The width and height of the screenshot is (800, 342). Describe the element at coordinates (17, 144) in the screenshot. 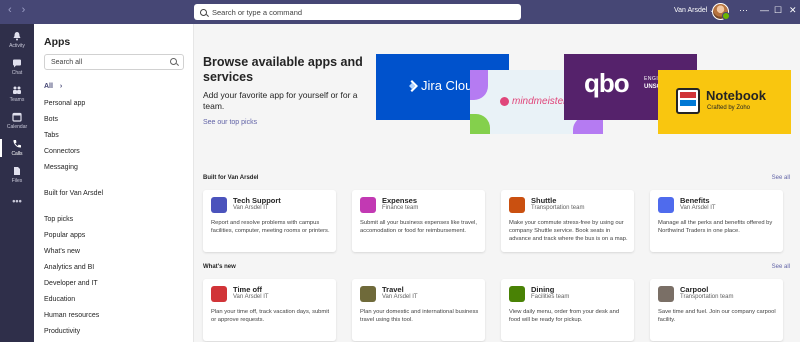

I see `phone-icon` at that location.